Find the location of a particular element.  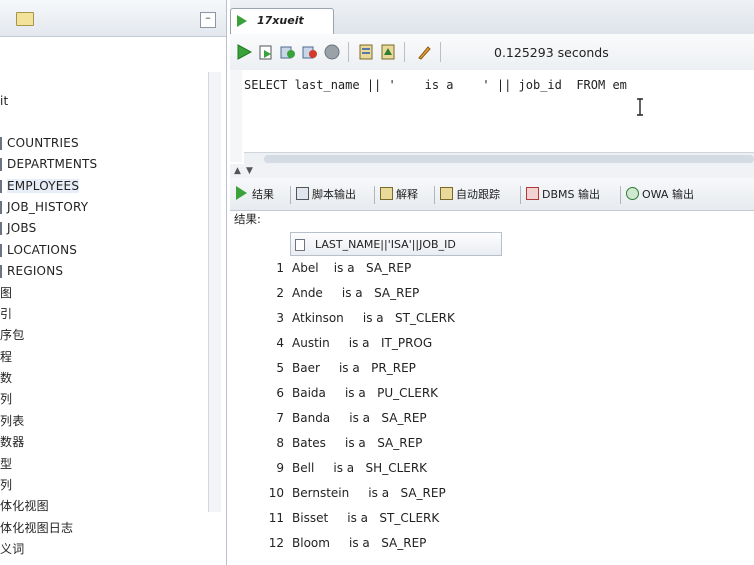

worksheet-toolbar is located at coordinates (492, 52).